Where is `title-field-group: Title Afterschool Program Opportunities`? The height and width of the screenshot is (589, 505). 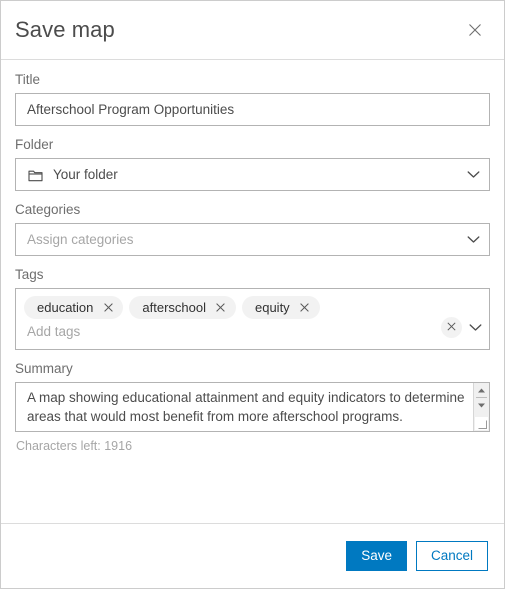 title-field-group: Title Afterschool Program Opportunities is located at coordinates (252, 99).